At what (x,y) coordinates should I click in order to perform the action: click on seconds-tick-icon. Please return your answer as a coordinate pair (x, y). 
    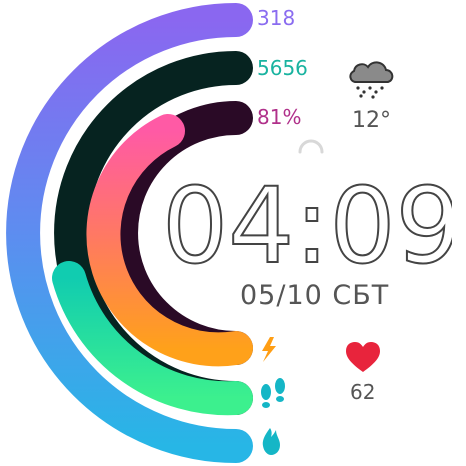
    Looking at the image, I should click on (311, 146).